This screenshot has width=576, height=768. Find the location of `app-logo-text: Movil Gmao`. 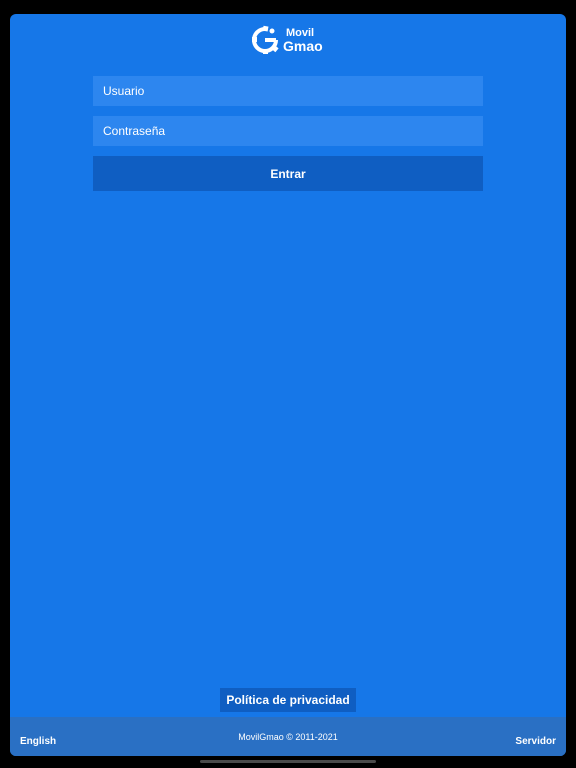

app-logo-text: Movil Gmao is located at coordinates (303, 40).